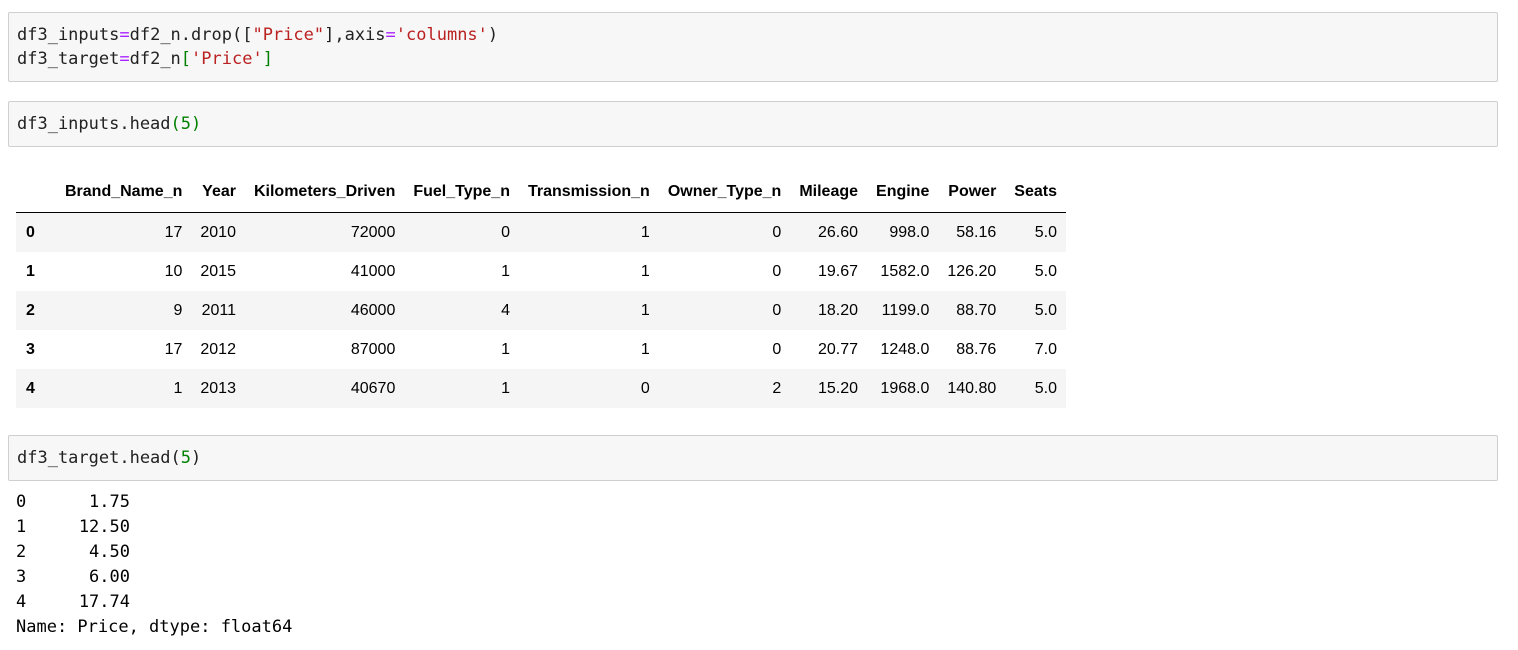  I want to click on table-row: 0 17 2010 72000 0 1 0 26.60 998.0 58.16 5.0, so click(541, 232).